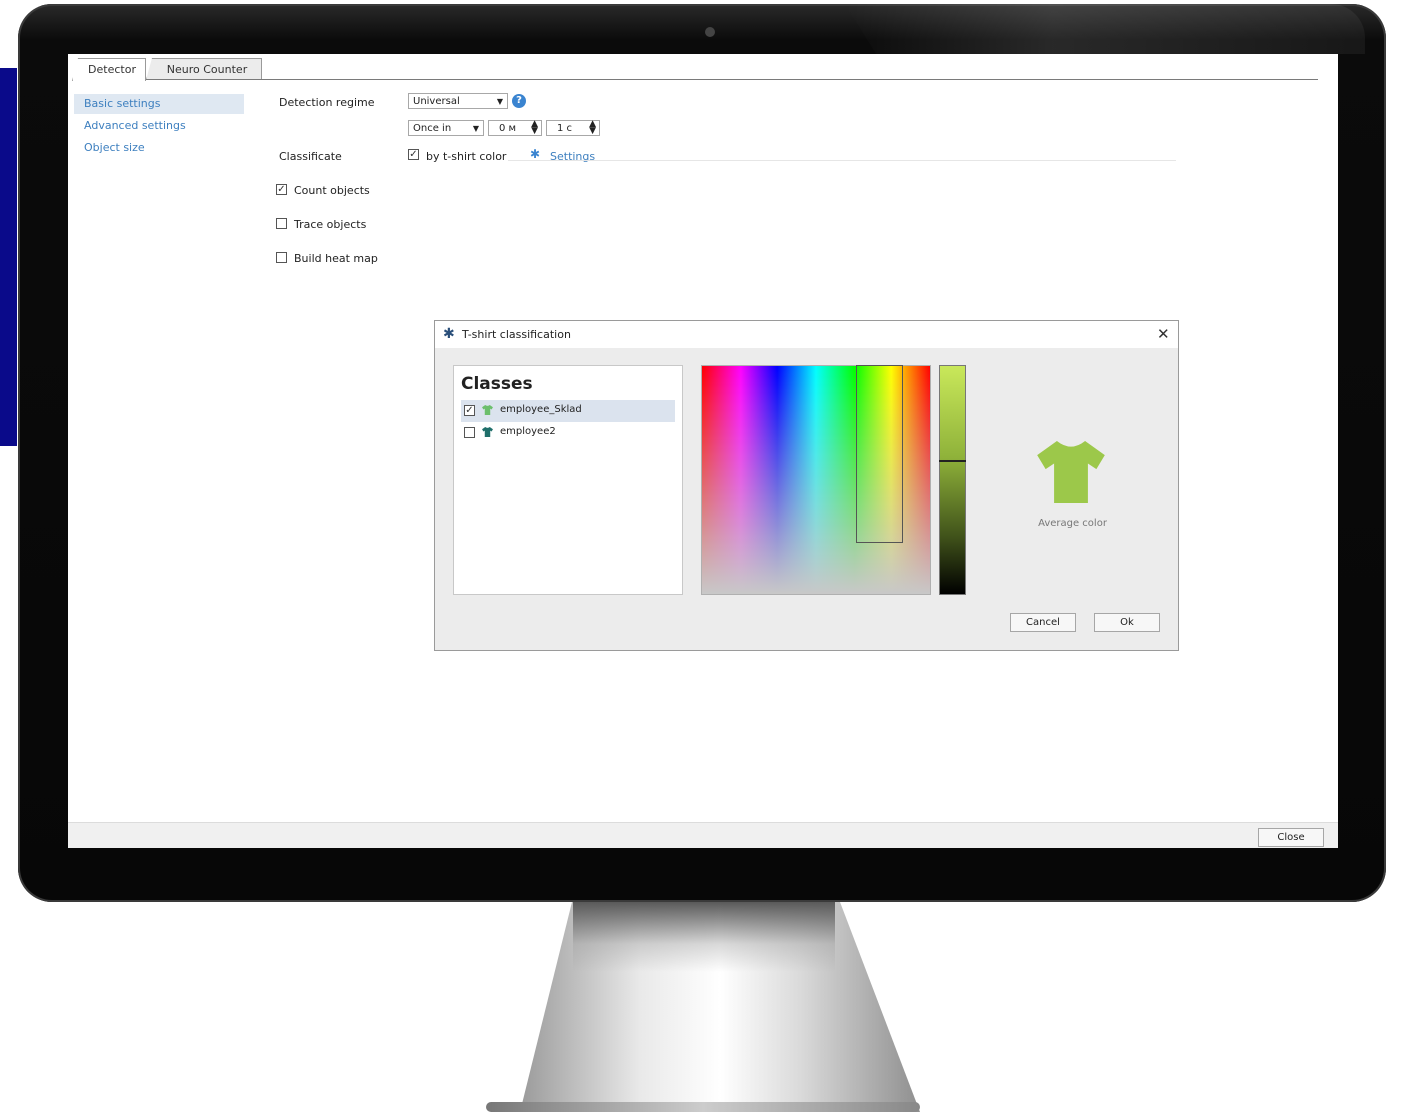  I want to click on class-item-employee-sklad: ✓ employee_Sklad, so click(568, 411).